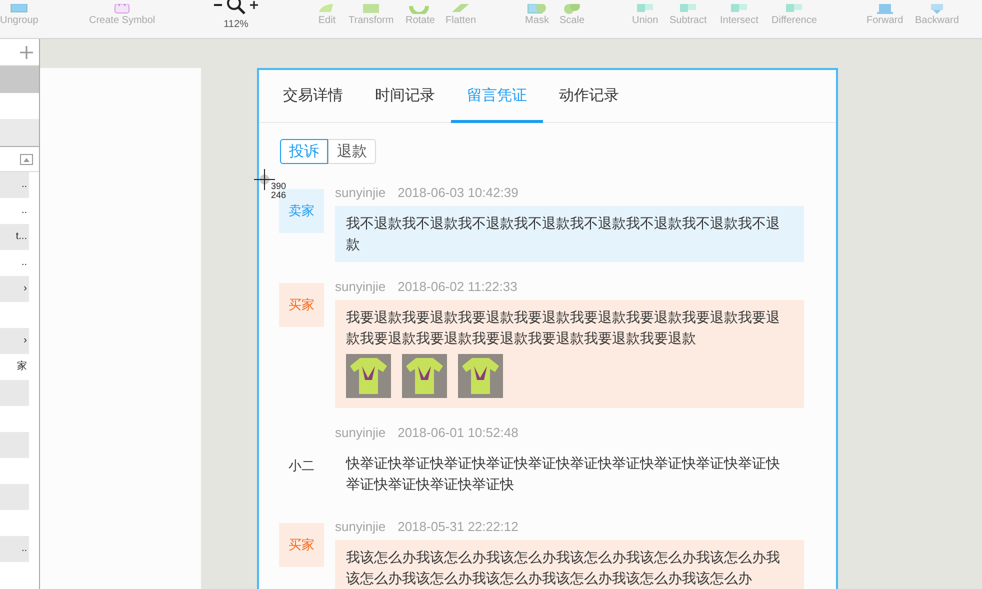 The image size is (982, 589). Describe the element at coordinates (302, 466) in the screenshot. I see `role-label: 小二` at that location.